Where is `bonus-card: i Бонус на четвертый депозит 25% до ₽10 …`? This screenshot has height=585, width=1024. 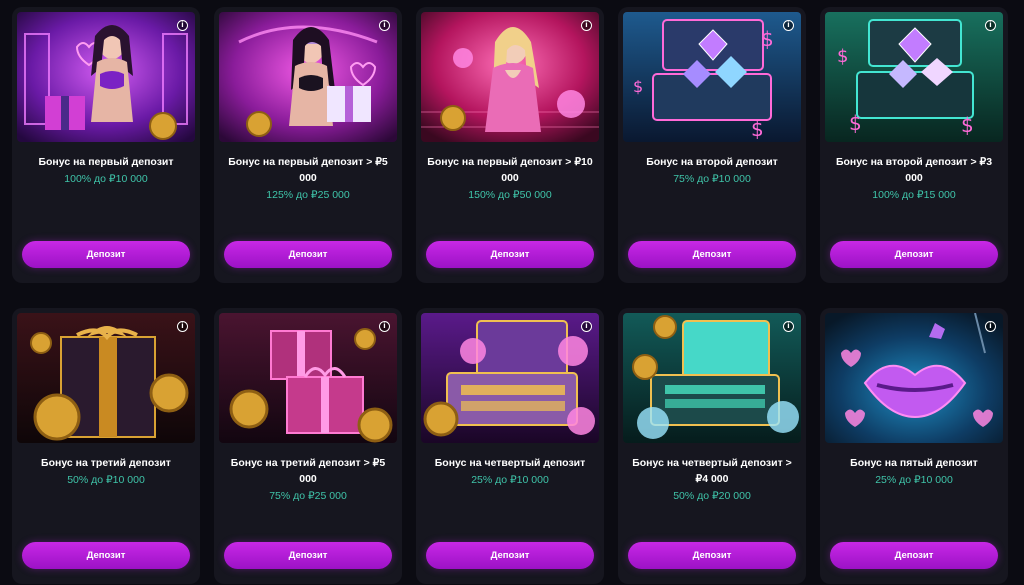 bonus-card: i Бонус на четвертый депозит 25% до ₽10 … is located at coordinates (510, 446).